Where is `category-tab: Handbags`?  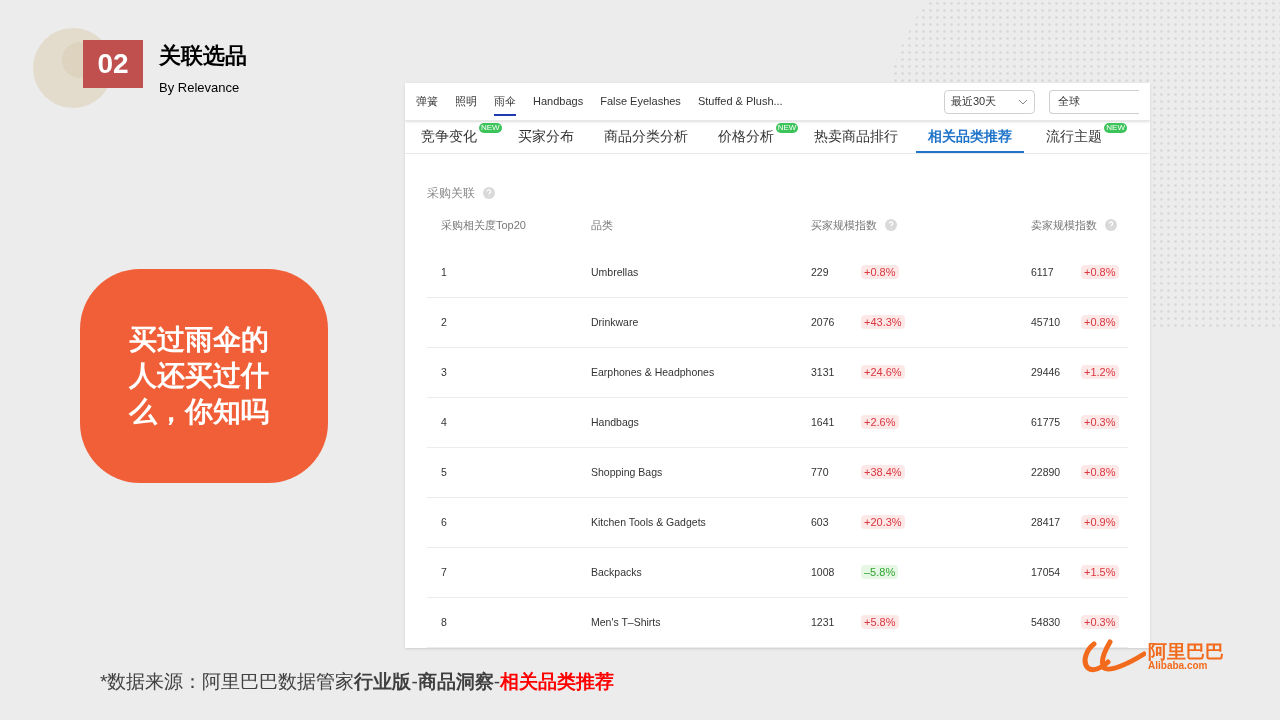
category-tab: Handbags is located at coordinates (558, 101).